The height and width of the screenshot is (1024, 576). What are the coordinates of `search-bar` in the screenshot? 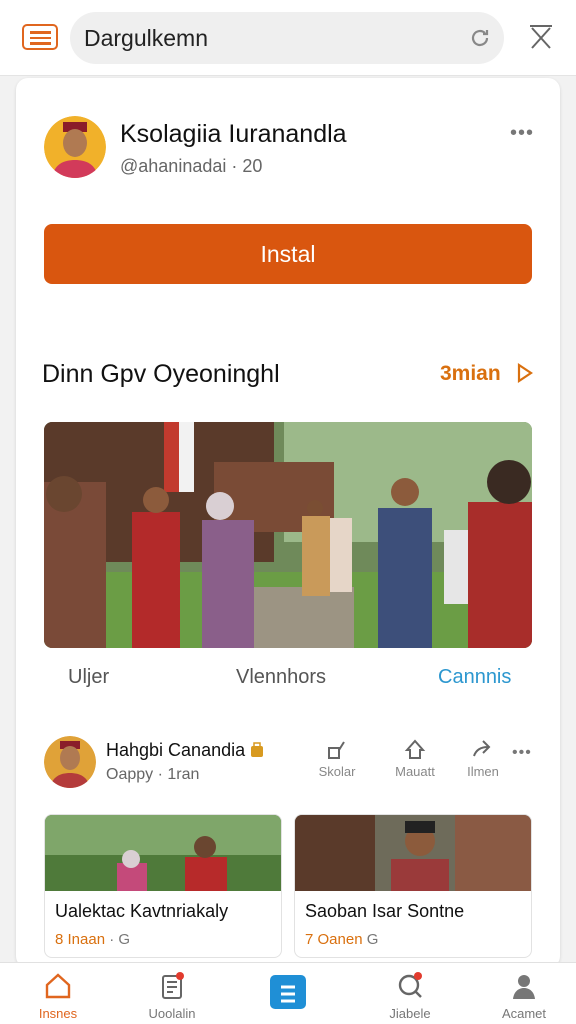 It's located at (287, 38).